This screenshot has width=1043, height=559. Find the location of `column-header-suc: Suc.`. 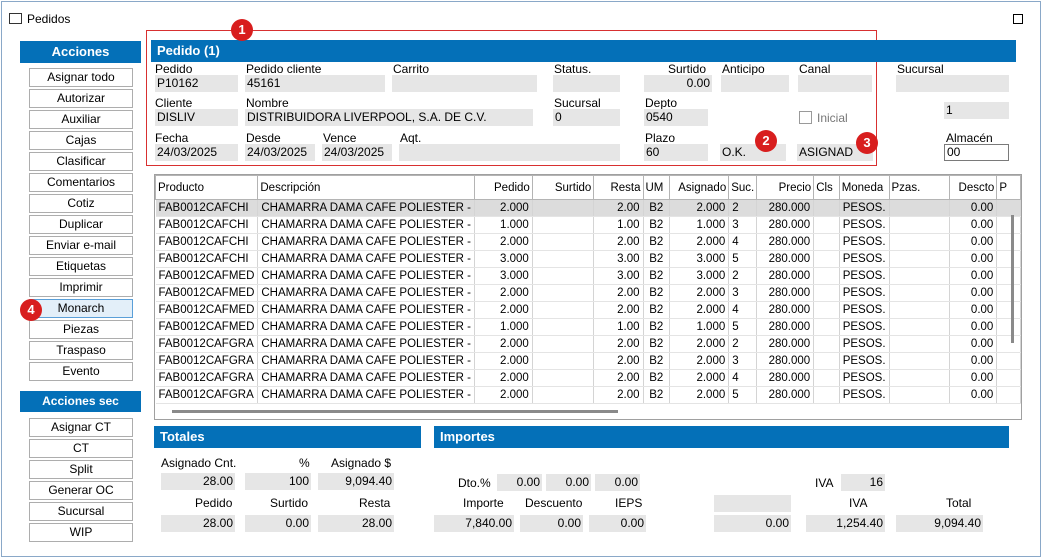

column-header-suc: Suc. is located at coordinates (743, 187).